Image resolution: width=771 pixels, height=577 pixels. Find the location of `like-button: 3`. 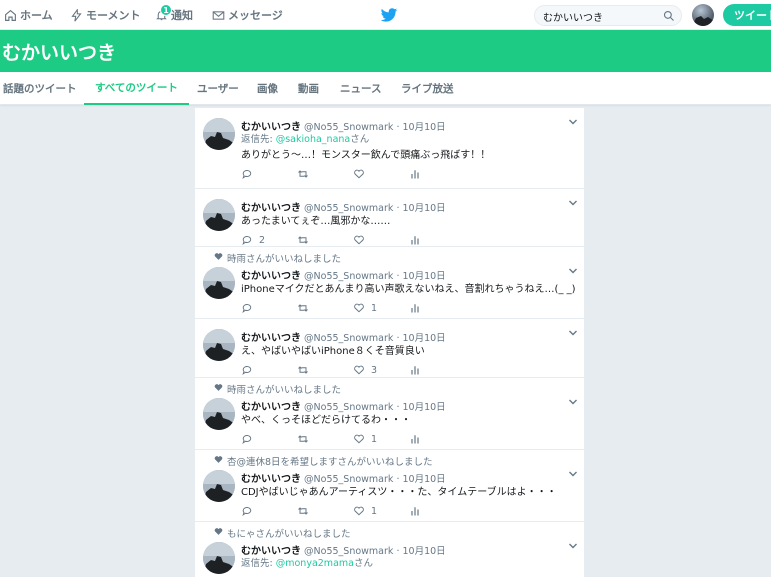

like-button: 3 is located at coordinates (365, 370).